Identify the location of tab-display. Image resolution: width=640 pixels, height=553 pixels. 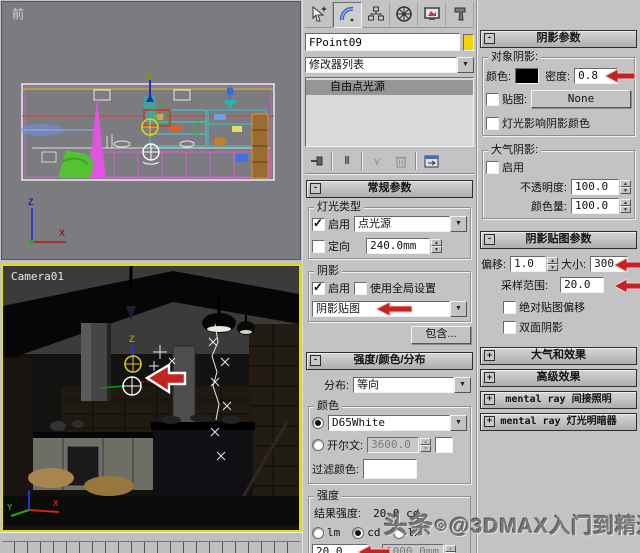
(432, 14).